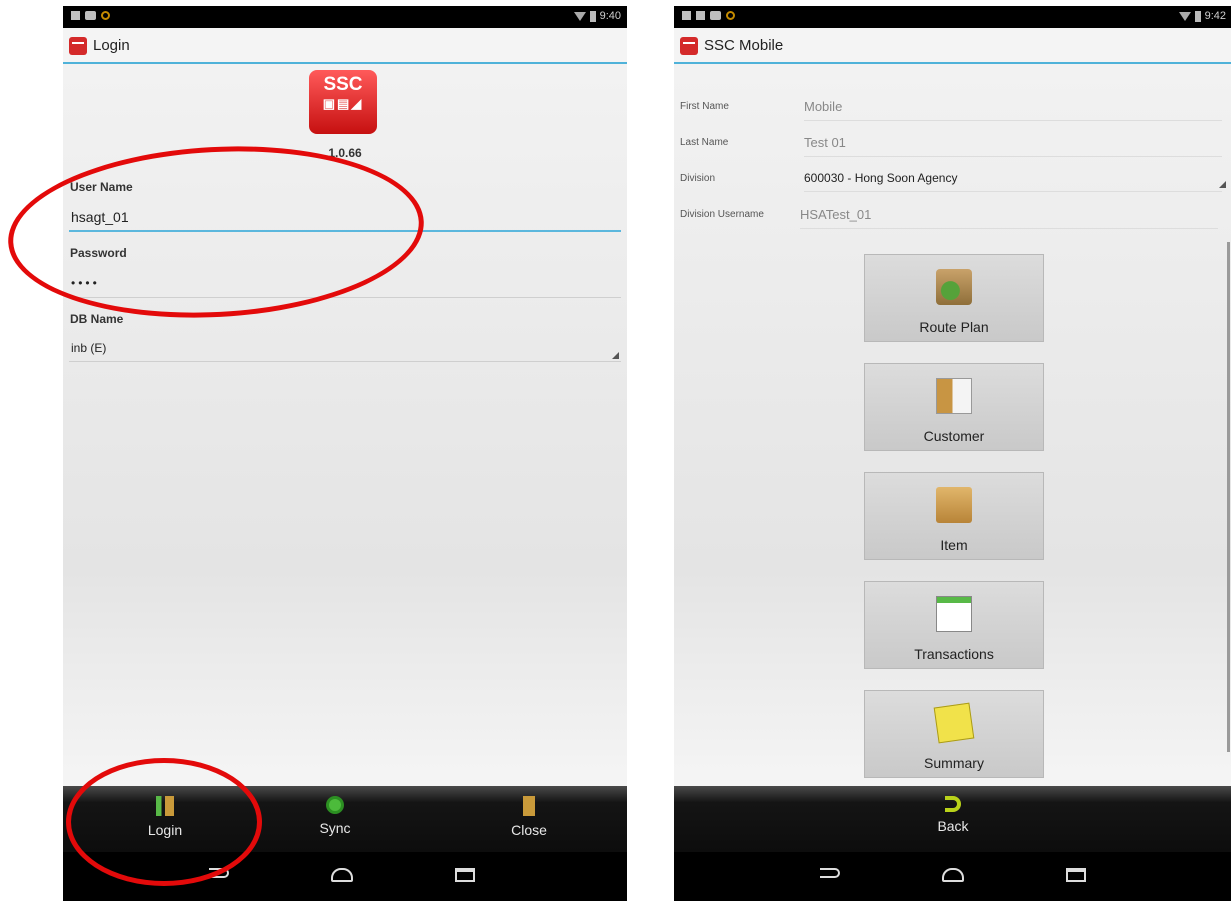 The height and width of the screenshot is (901, 1231). What do you see at coordinates (335, 805) in the screenshot?
I see `sync-icon` at bounding box center [335, 805].